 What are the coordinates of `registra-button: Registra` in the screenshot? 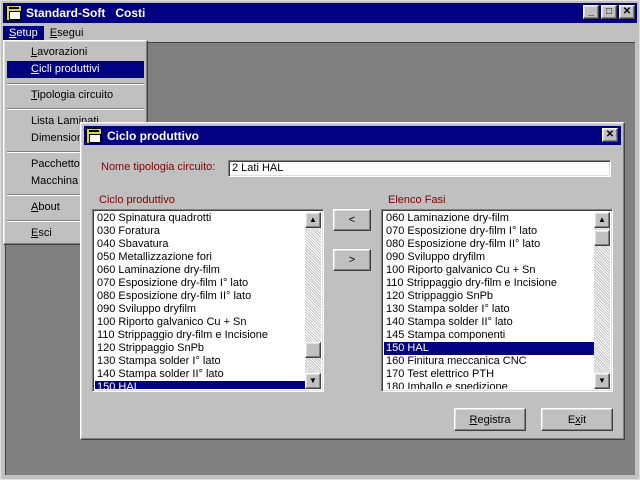 It's located at (490, 419).